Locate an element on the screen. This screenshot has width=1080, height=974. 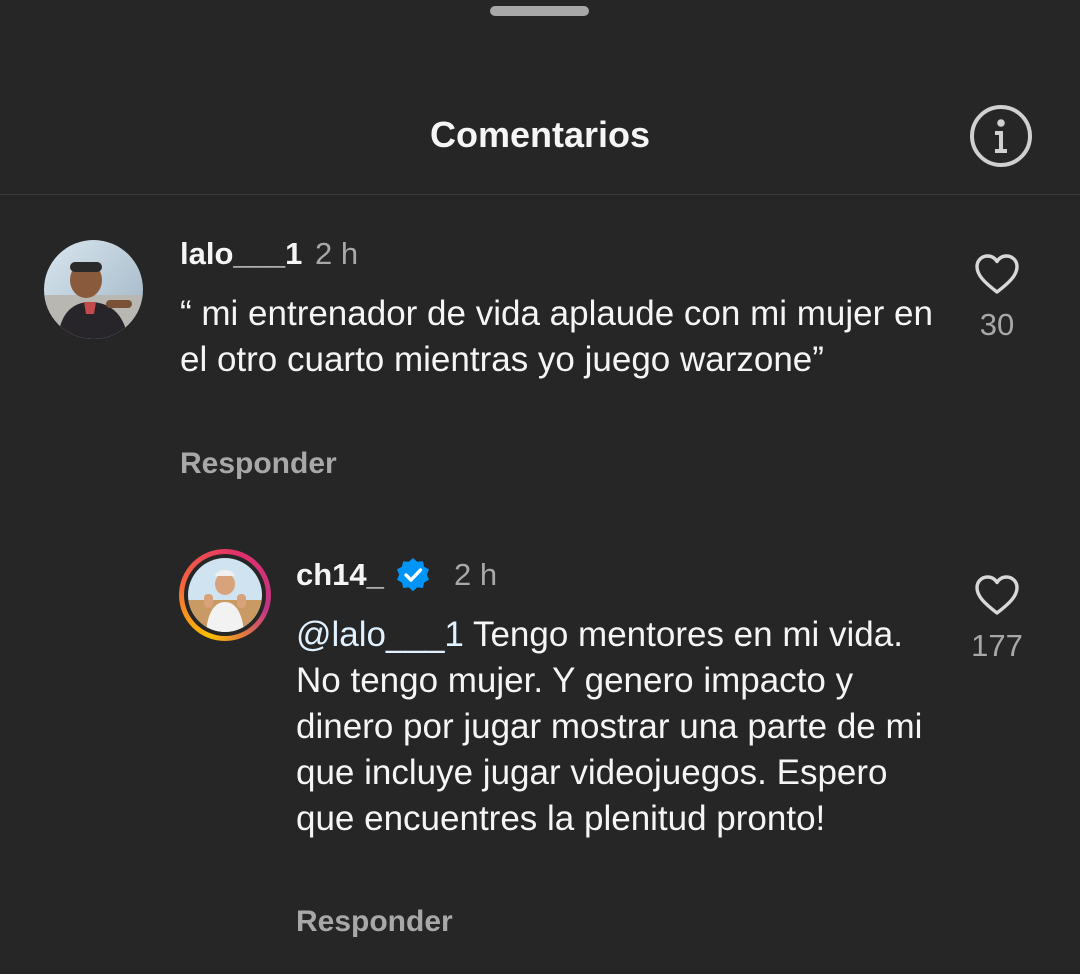
avatar is located at coordinates (93, 289).